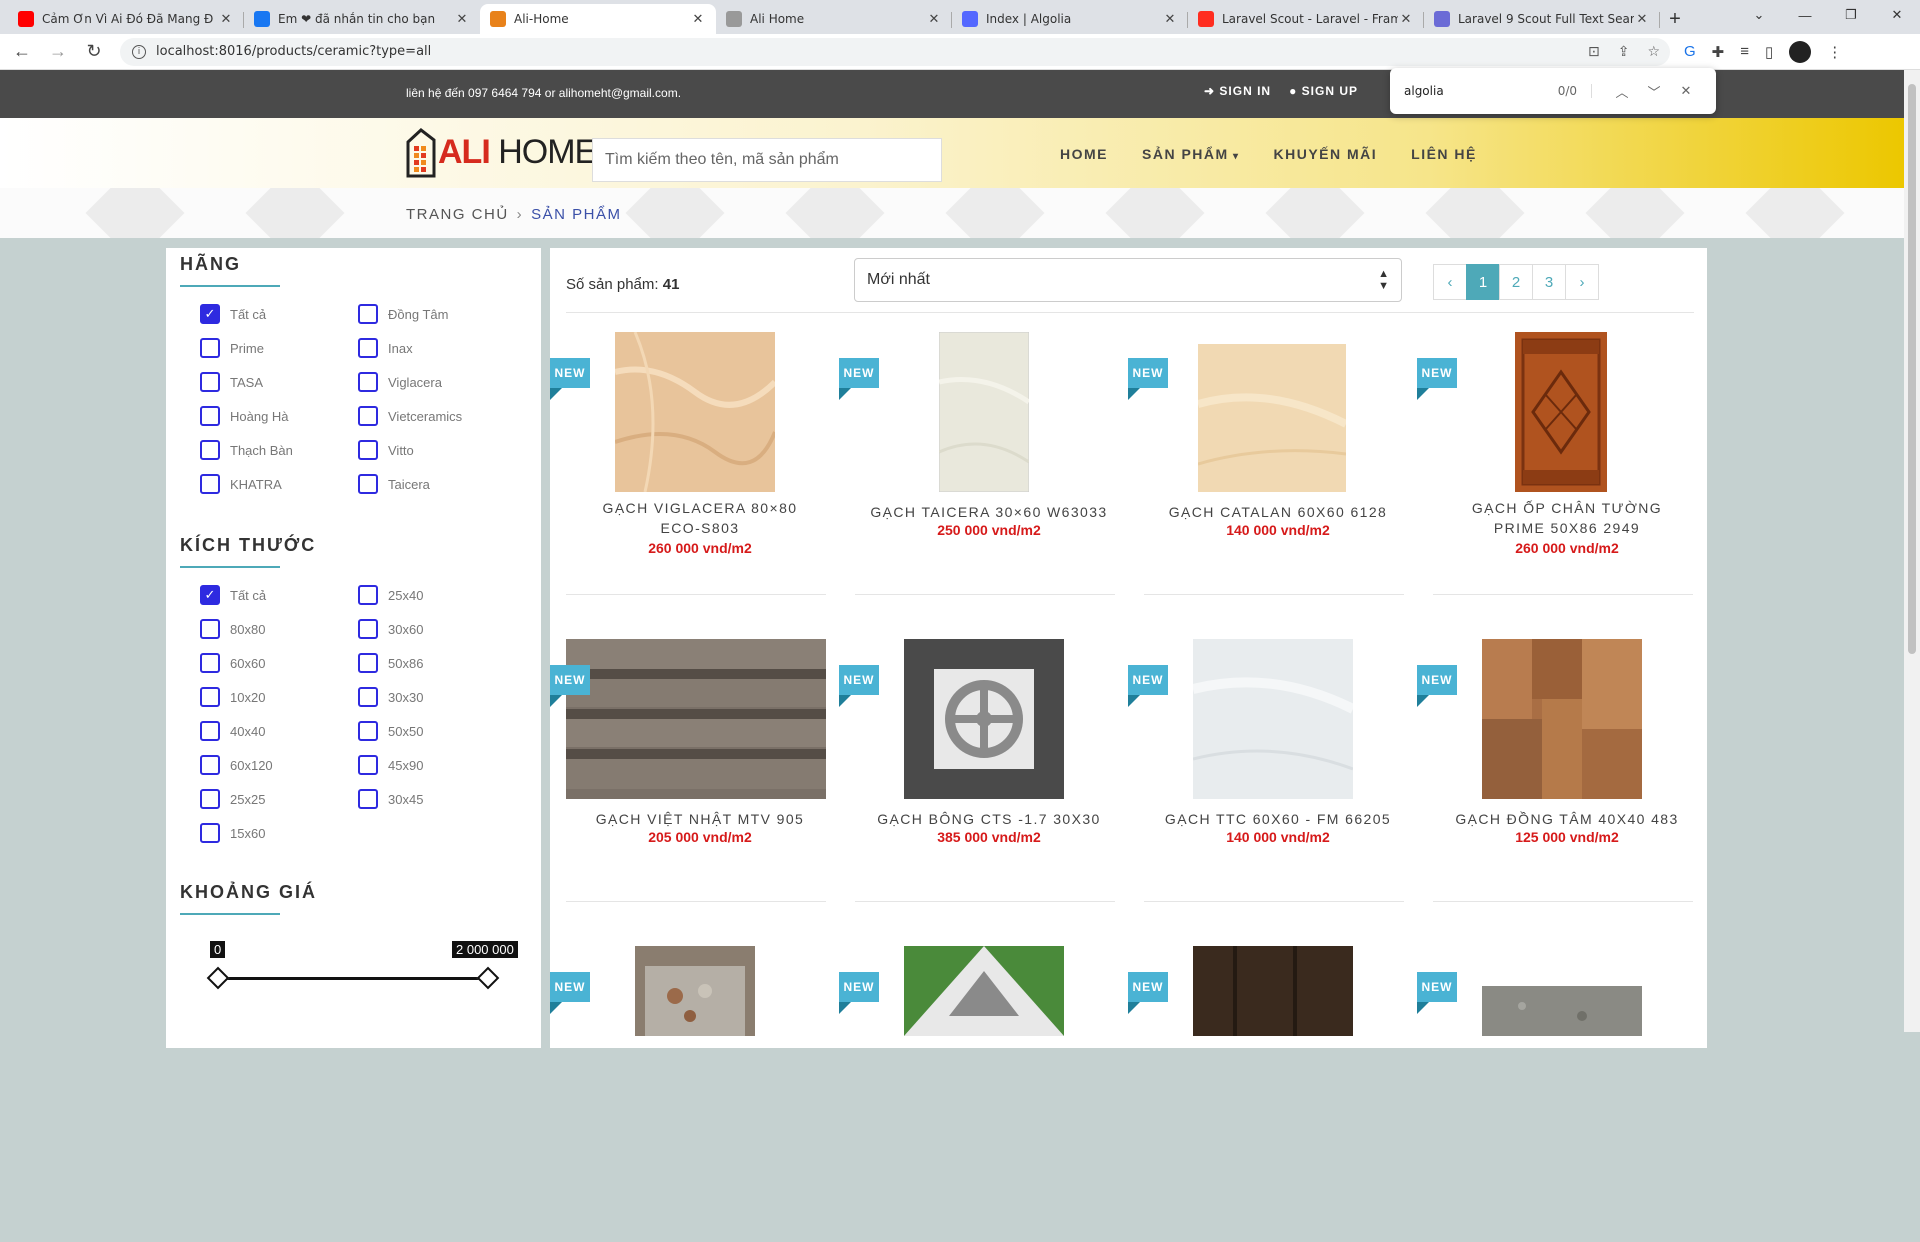  I want to click on product-name: GẠCH ỐP CHÂN TƯỜNG PRIME 50X86 2949, so click(1567, 518).